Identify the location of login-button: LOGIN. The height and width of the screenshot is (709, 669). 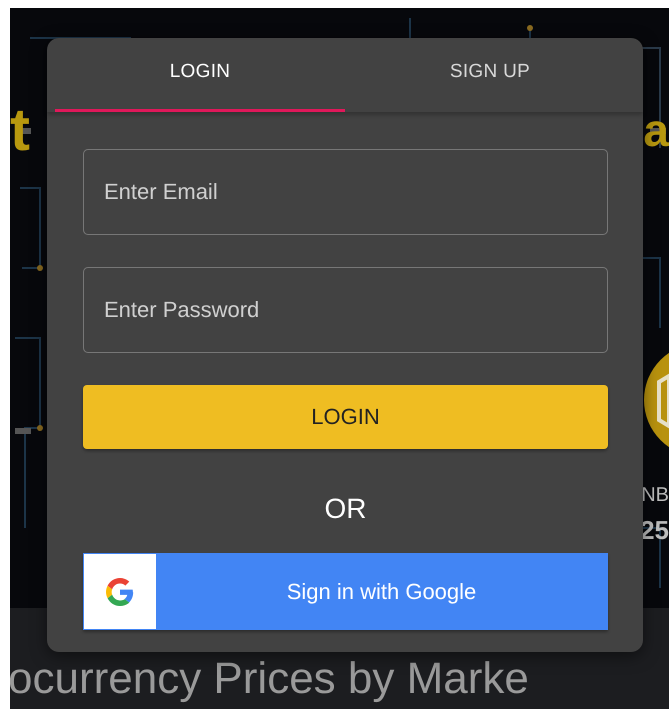
(345, 417).